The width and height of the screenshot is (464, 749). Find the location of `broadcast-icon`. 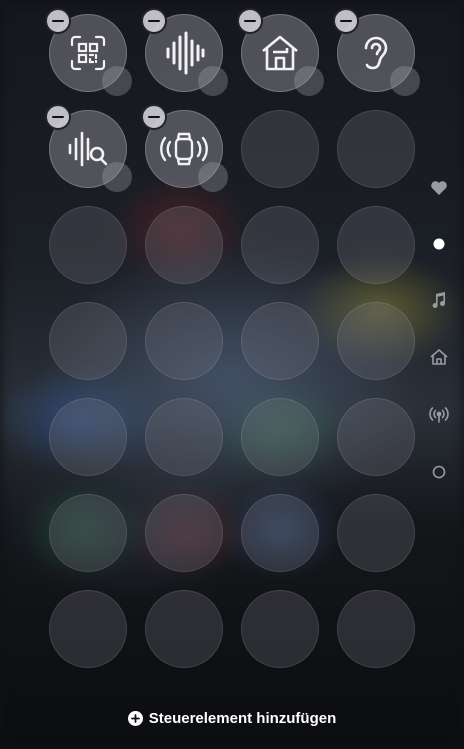

broadcast-icon is located at coordinates (439, 415).